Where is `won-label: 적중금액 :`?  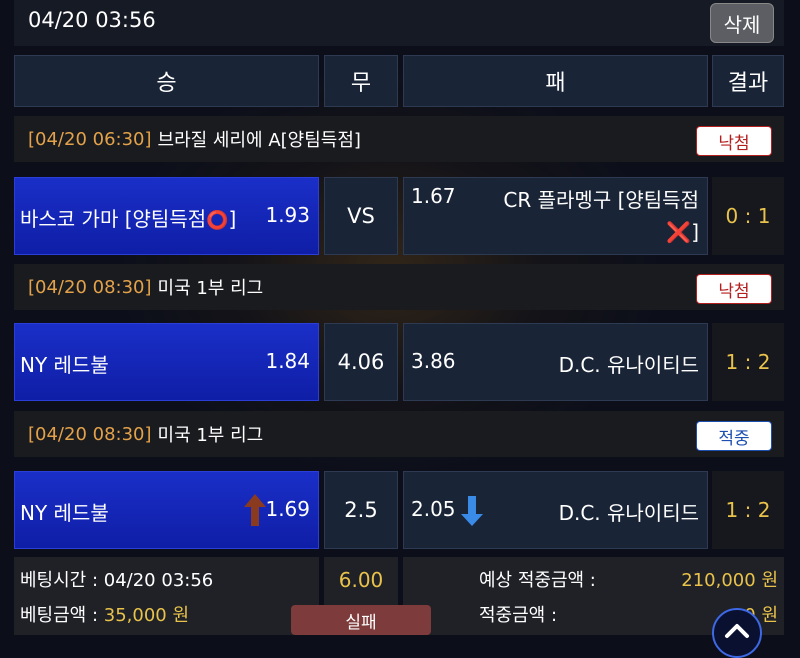
won-label: 적중금액 : is located at coordinates (518, 615).